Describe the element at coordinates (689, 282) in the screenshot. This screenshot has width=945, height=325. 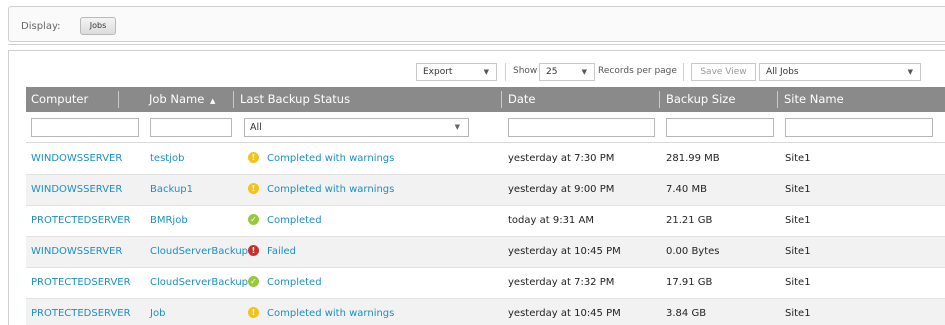
I see `backup-size-cell: 17.91 GB` at that location.